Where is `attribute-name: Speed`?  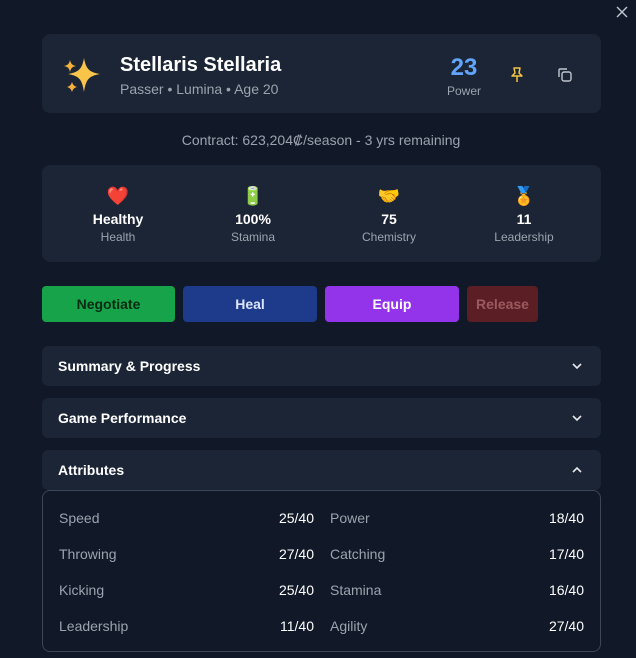 attribute-name: Speed is located at coordinates (79, 518).